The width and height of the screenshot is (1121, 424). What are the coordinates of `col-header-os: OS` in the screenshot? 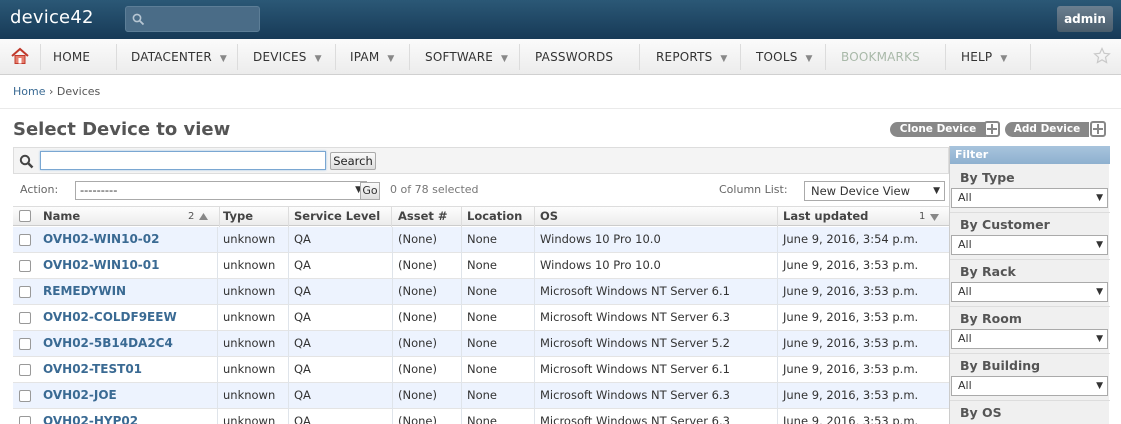 It's located at (656, 217).